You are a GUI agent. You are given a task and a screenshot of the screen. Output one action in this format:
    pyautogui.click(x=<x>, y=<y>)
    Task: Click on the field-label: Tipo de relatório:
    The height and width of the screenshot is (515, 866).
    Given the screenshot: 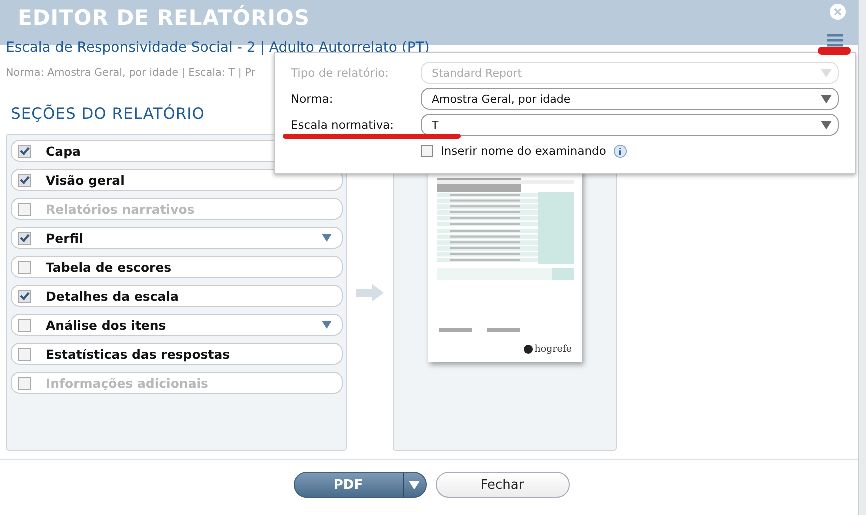 What is the action you would take?
    pyautogui.click(x=340, y=73)
    